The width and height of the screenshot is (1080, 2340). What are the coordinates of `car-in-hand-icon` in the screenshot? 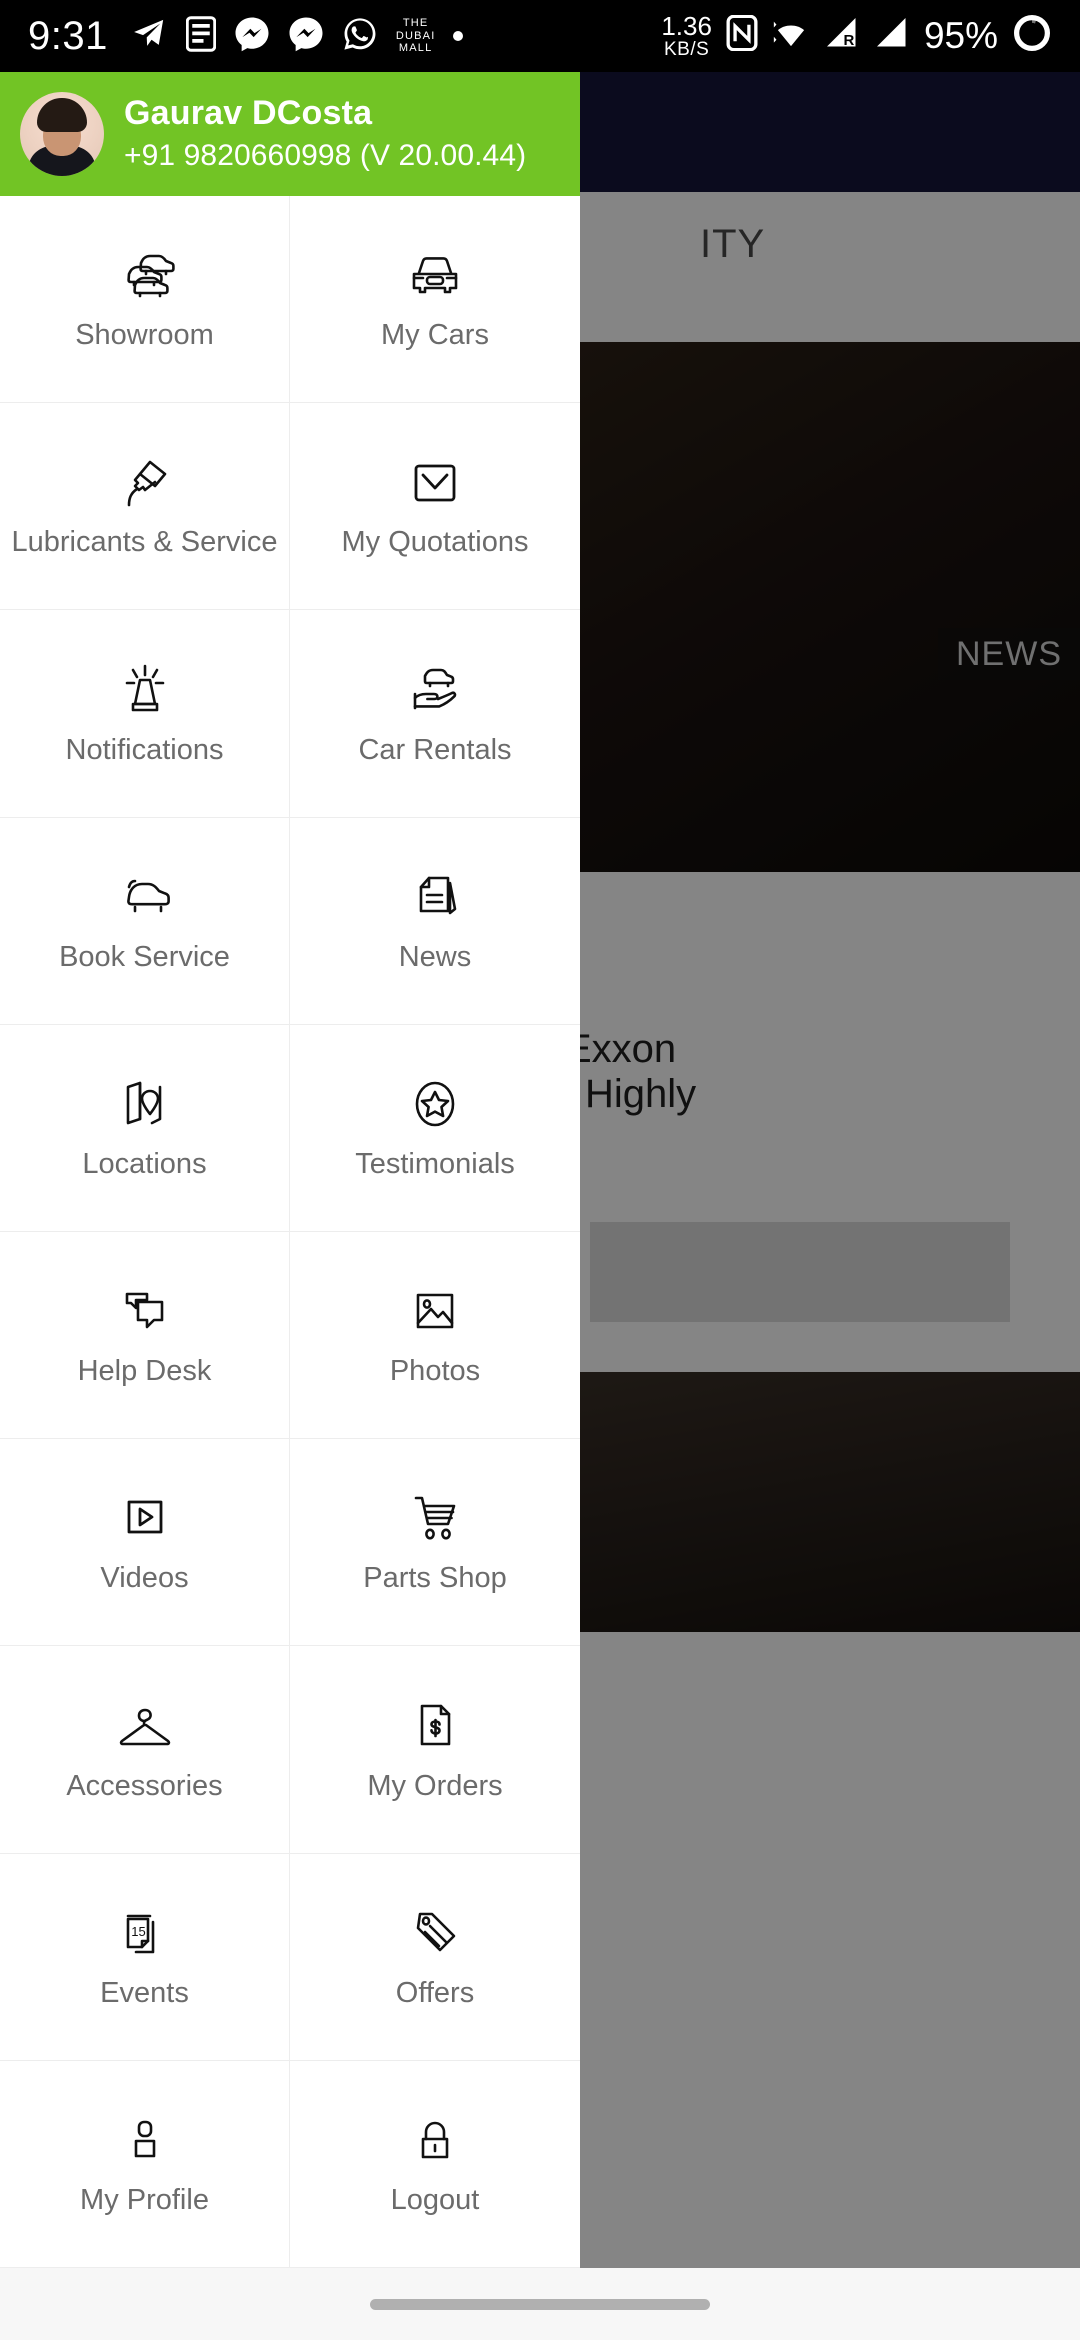 It's located at (435, 691).